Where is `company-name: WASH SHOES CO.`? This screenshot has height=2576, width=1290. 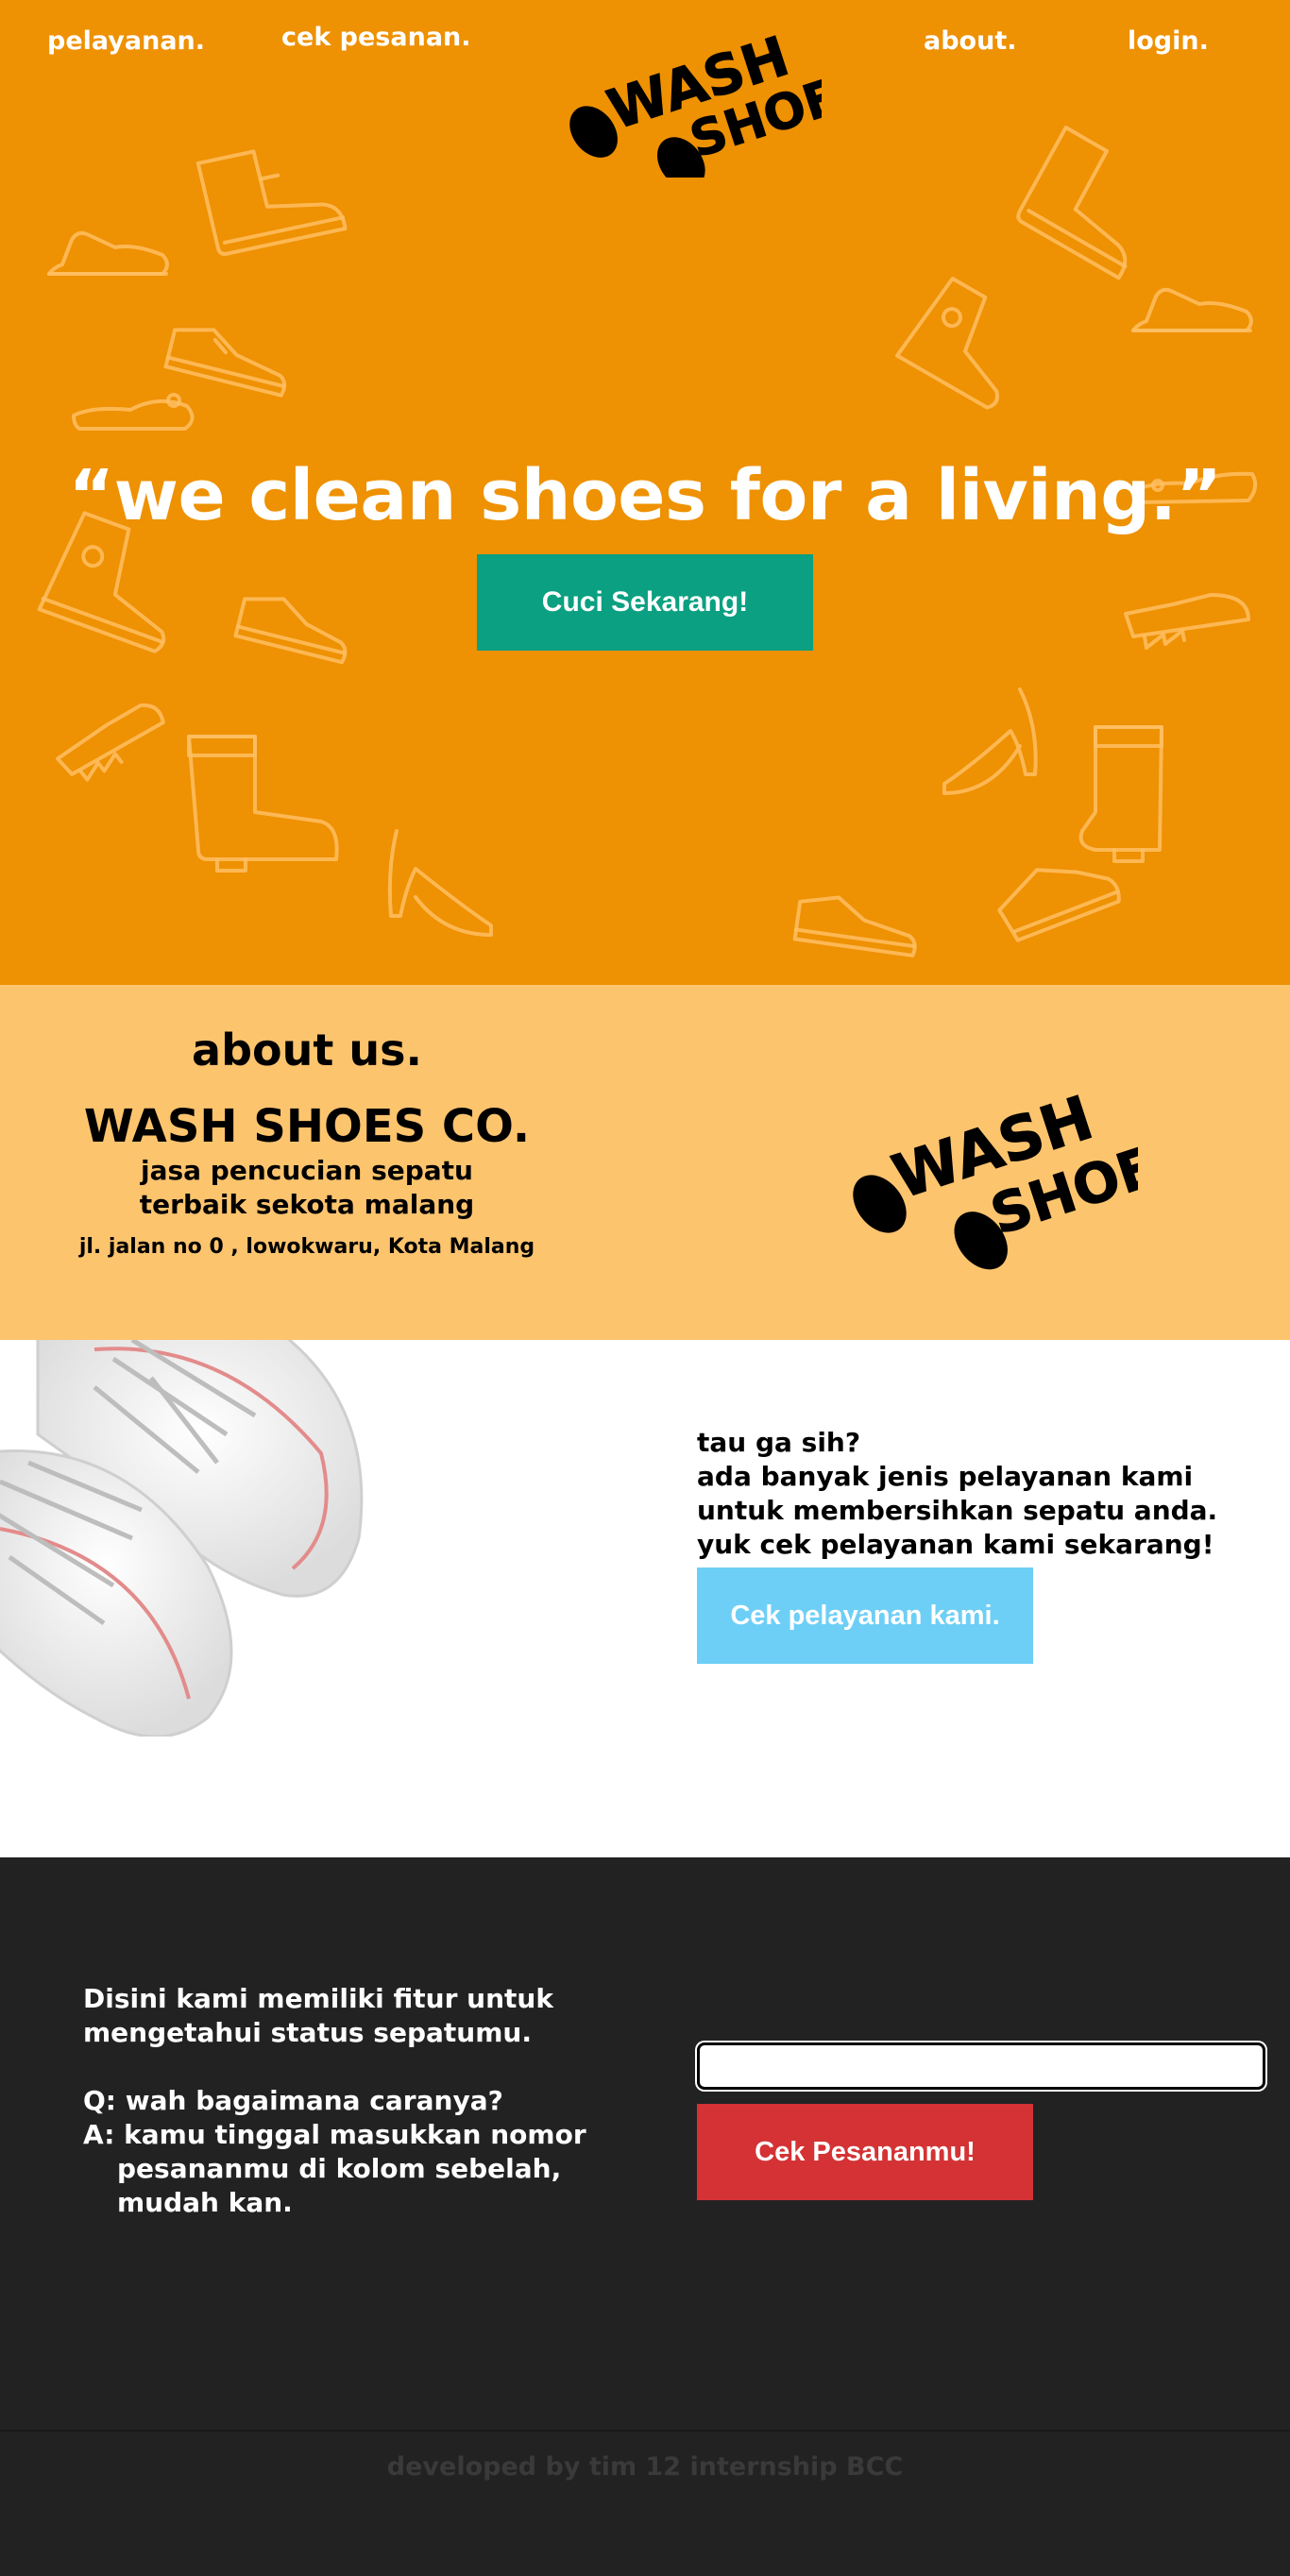 company-name: WASH SHOES CO. is located at coordinates (307, 1126).